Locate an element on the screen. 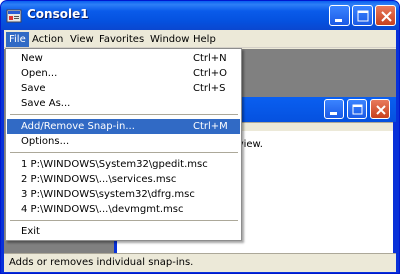 The height and width of the screenshot is (274, 400). minimize-button is located at coordinates (339, 15).